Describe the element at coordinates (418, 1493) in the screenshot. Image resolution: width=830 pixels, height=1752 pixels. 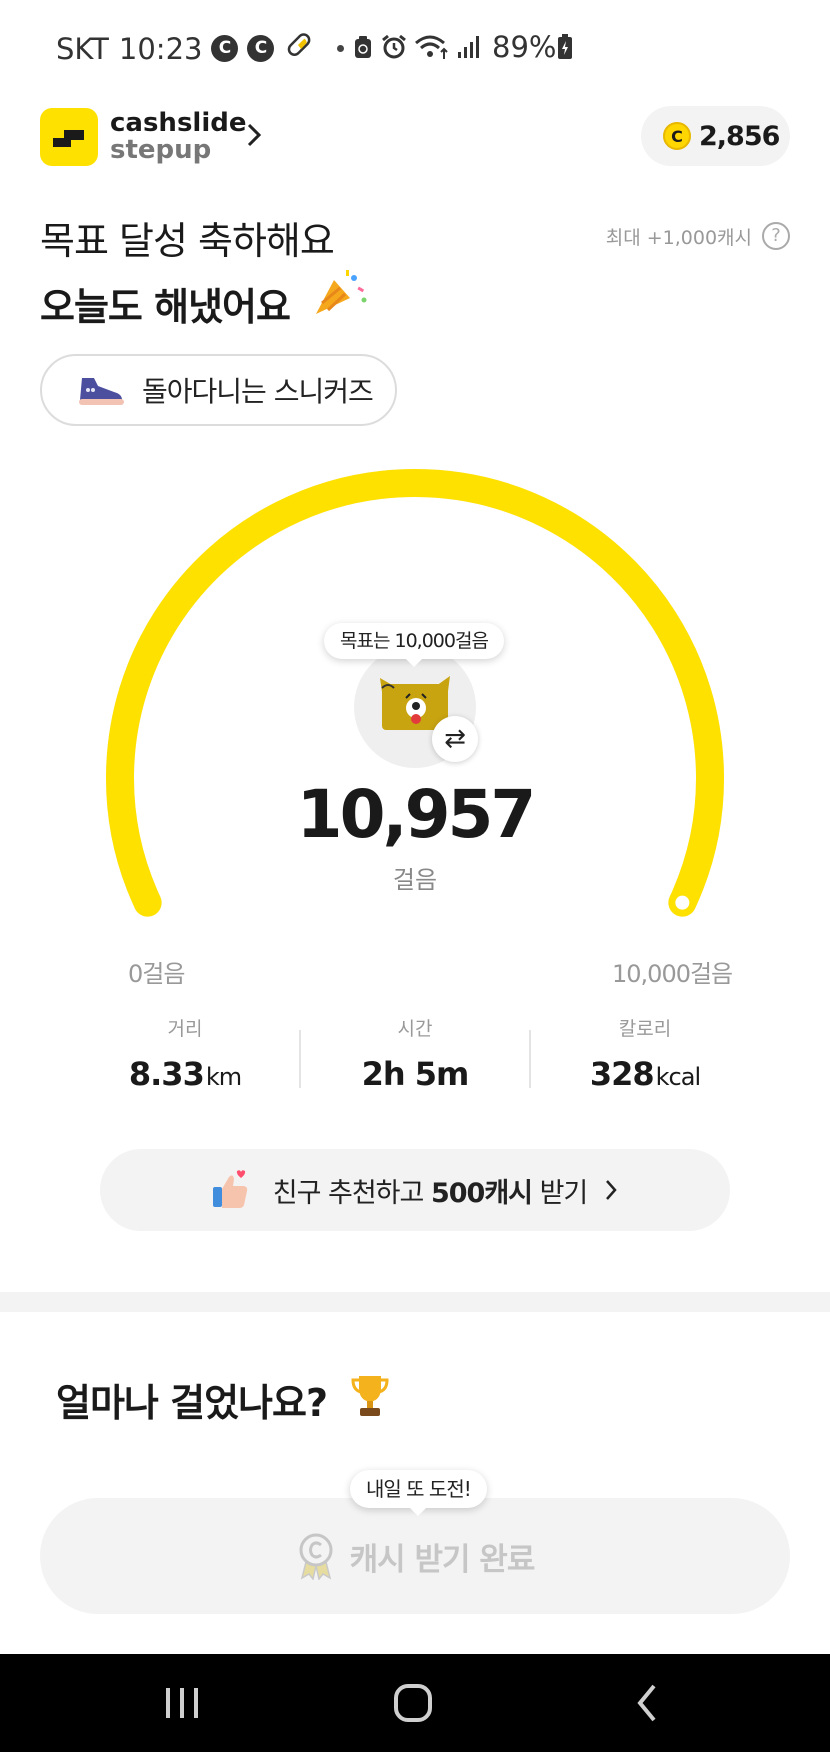
I see `tomorrow-tooltip: 내일 또 도전!` at that location.